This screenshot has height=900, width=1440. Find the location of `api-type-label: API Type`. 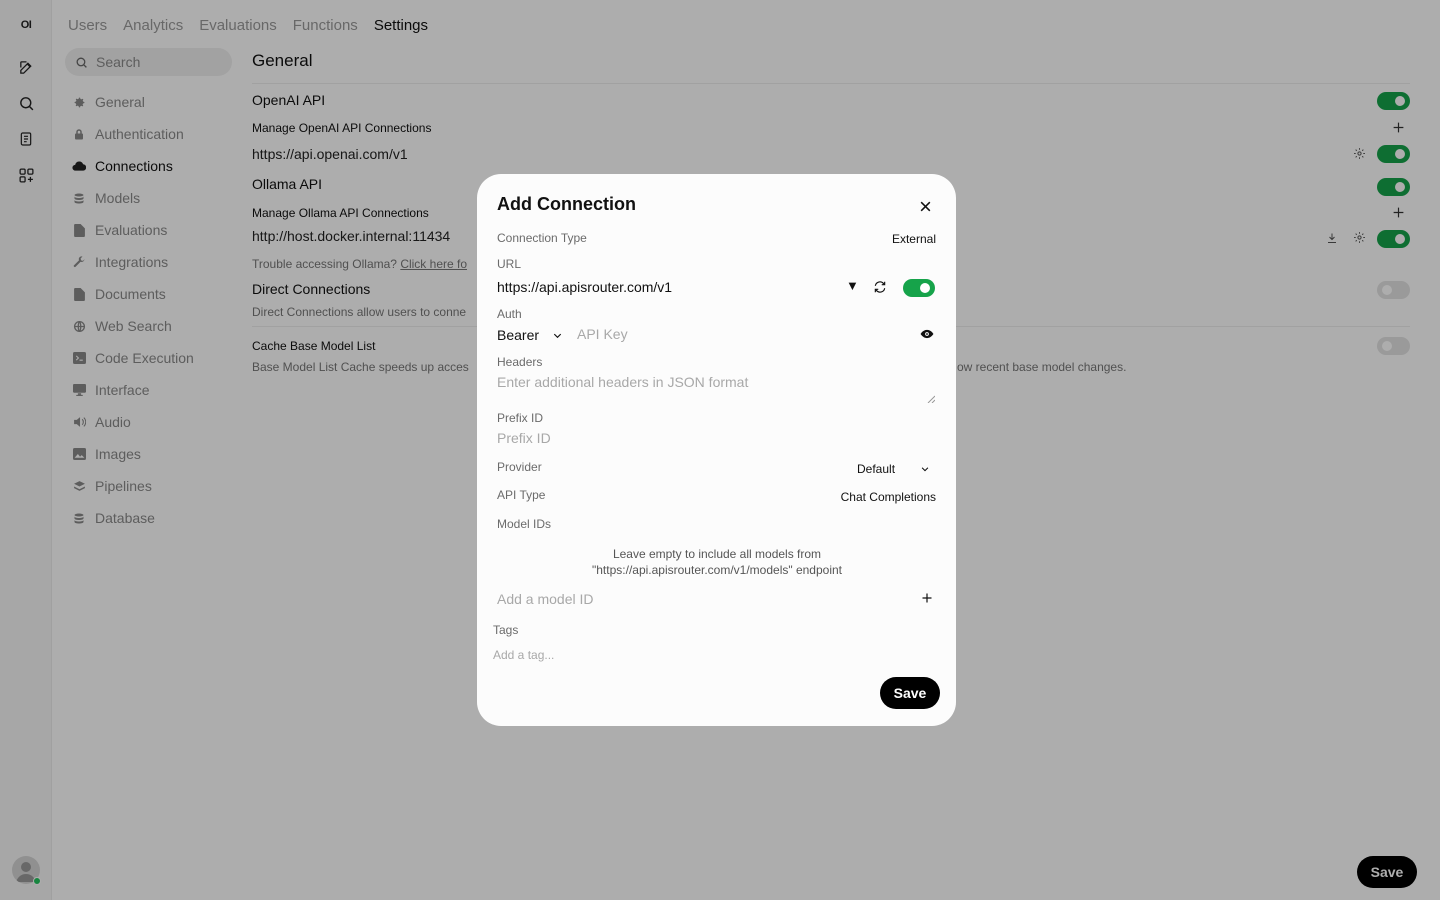

api-type-label: API Type is located at coordinates (521, 495).